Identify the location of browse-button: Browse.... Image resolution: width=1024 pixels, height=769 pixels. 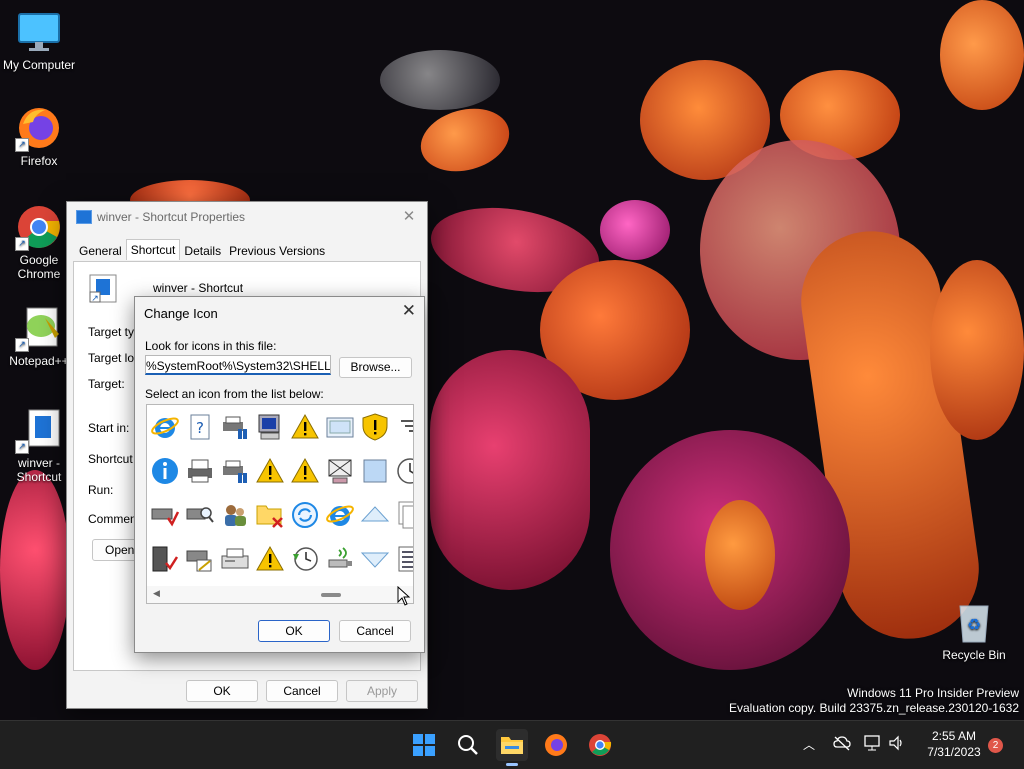
(375, 367).